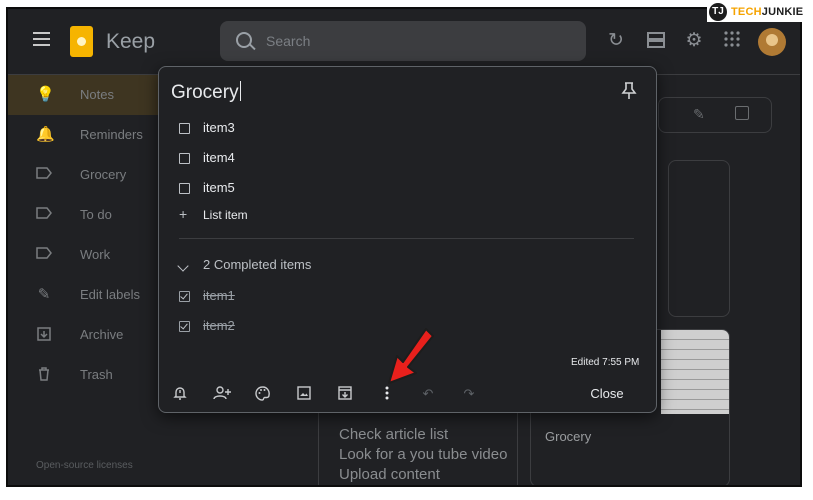 This screenshot has width=813, height=500. What do you see at coordinates (607, 394) in the screenshot?
I see `close-button: Close` at bounding box center [607, 394].